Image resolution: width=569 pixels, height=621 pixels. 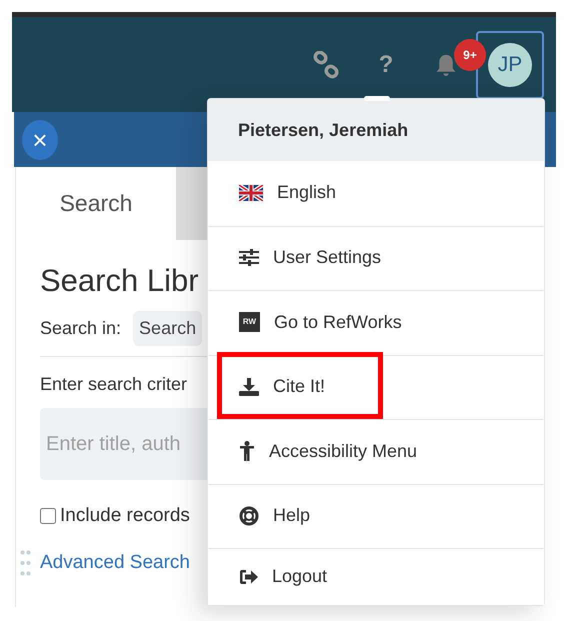 What do you see at coordinates (376, 258) in the screenshot?
I see `menu-item: User Settings` at bounding box center [376, 258].